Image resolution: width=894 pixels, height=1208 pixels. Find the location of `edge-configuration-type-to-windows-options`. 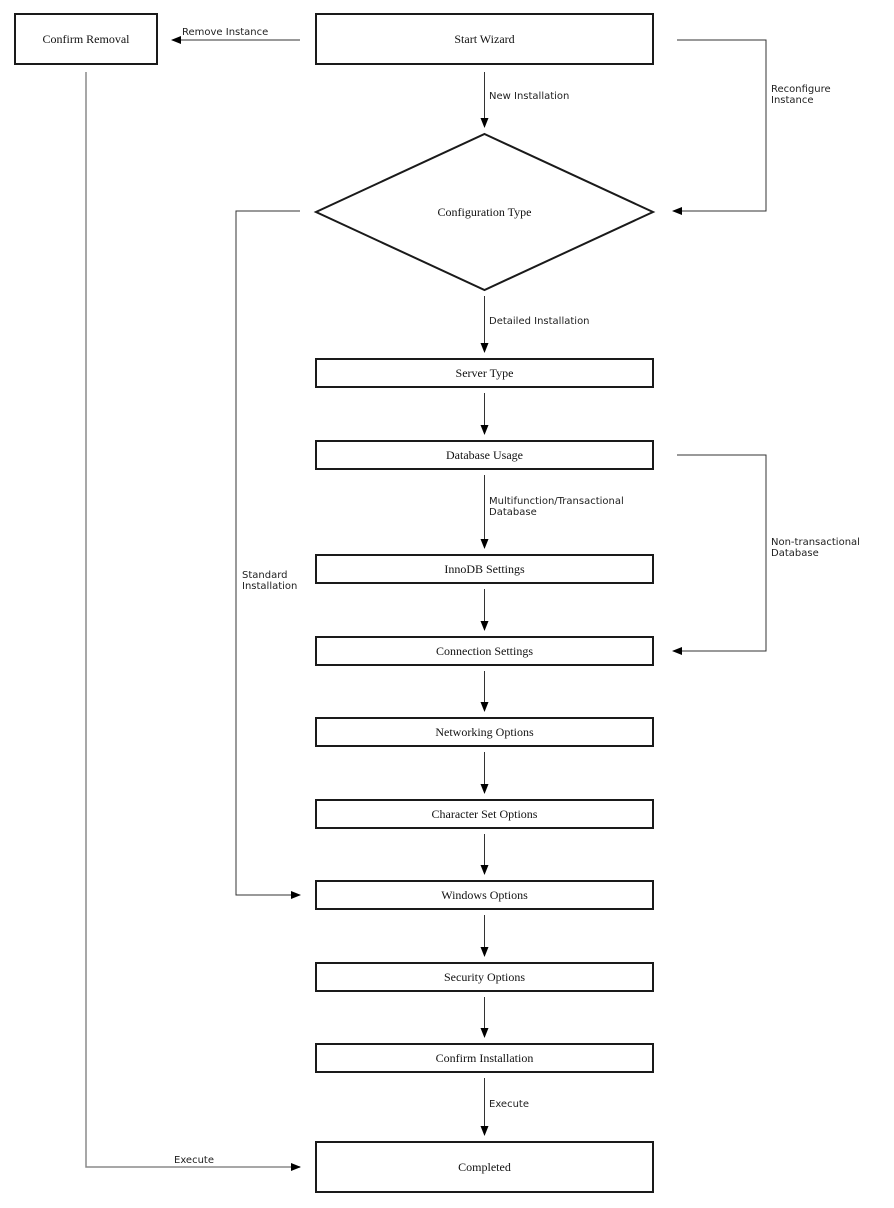

edge-configuration-type-to-windows-options is located at coordinates (268, 554).